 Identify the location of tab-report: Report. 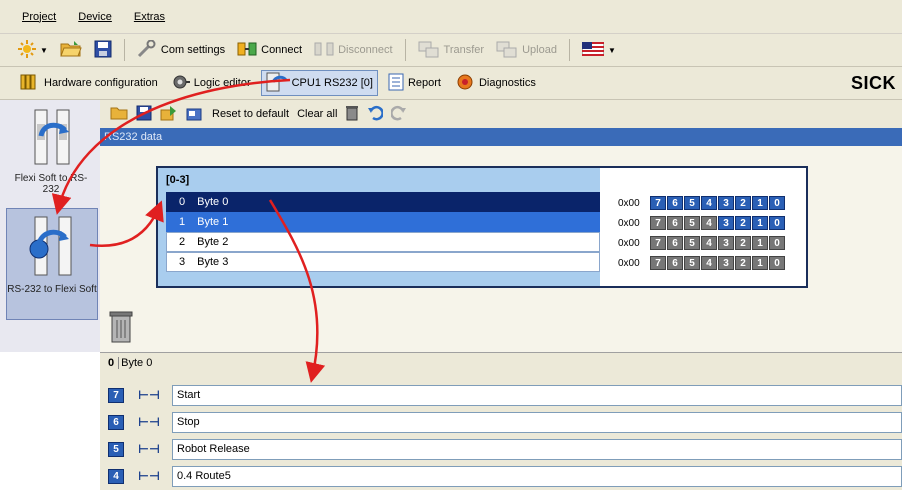
(414, 83).